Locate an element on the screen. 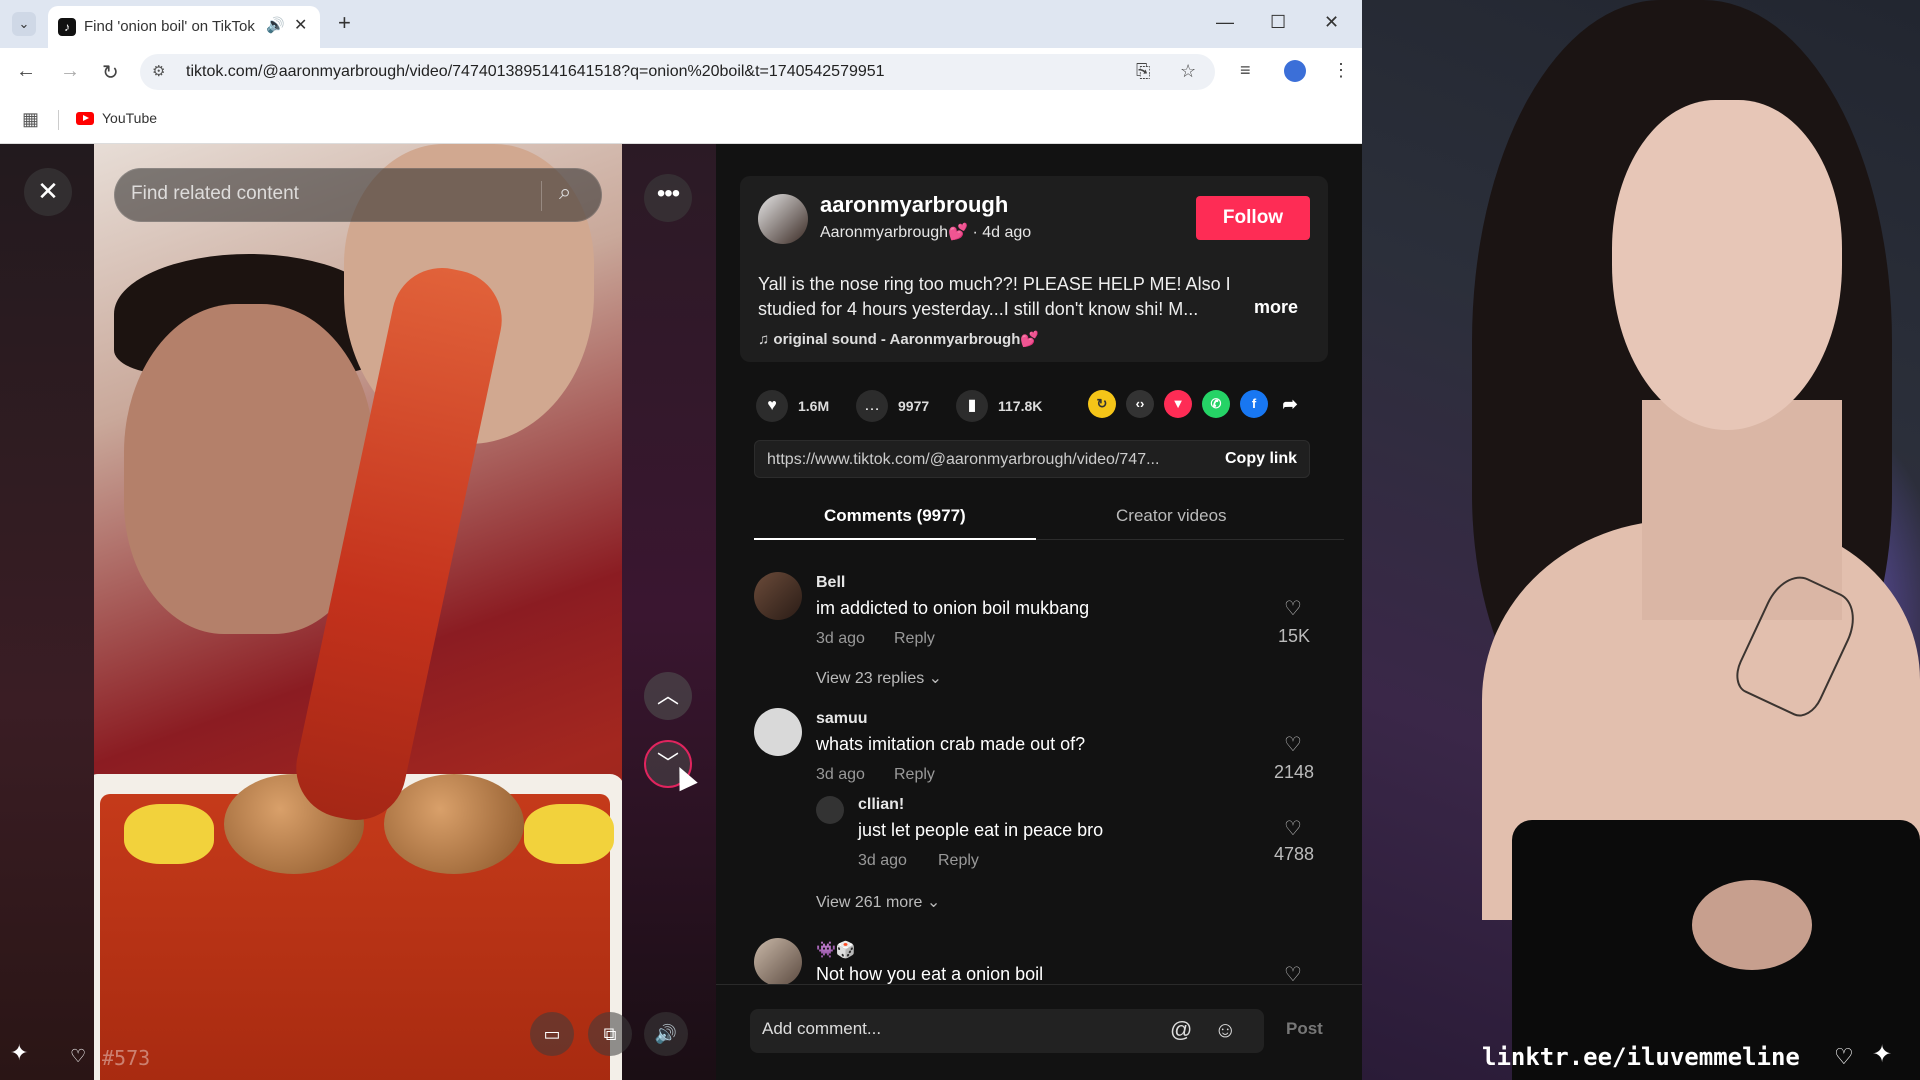 This screenshot has width=1920, height=1080. apps-grid-icon: ▦ is located at coordinates (30, 119).